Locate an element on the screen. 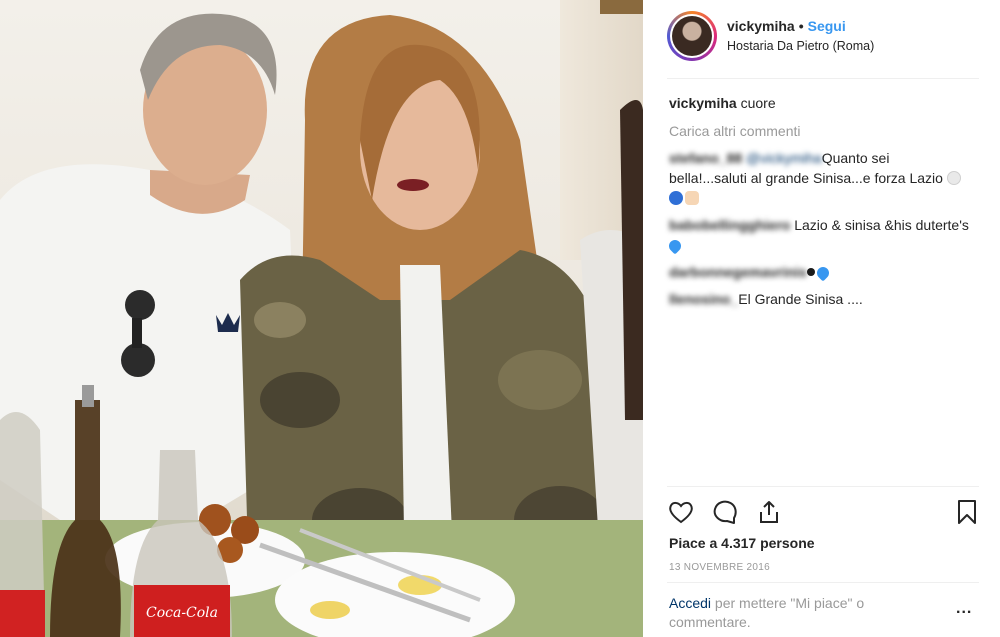  username-link: vickymiha is located at coordinates (761, 26).